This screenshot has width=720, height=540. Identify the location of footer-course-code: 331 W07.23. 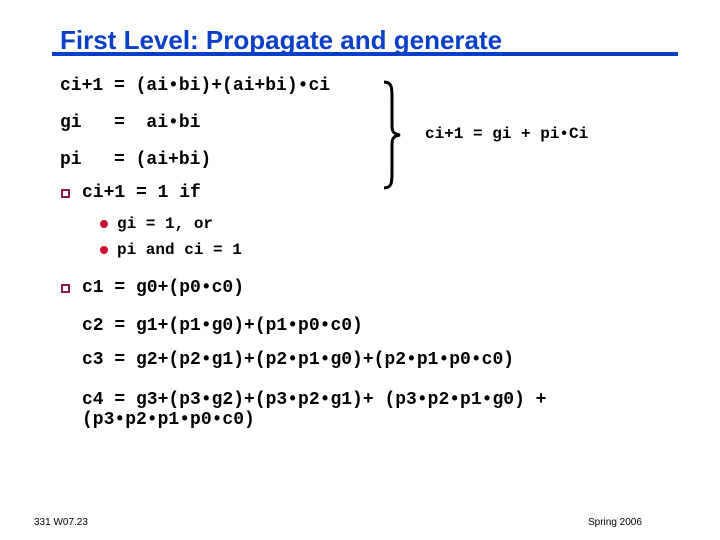
(61, 522).